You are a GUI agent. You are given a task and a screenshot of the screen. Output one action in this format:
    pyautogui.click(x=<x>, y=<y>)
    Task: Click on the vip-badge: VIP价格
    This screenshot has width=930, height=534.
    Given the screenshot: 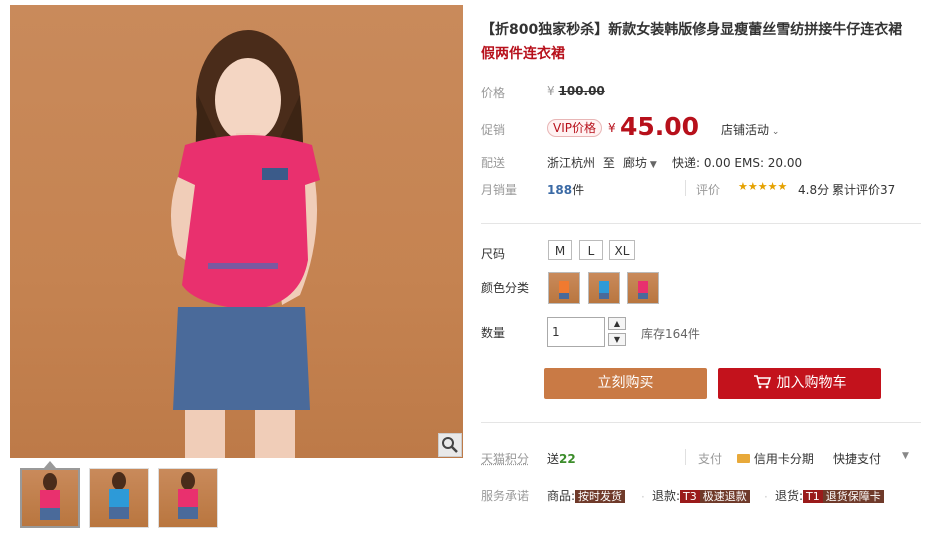 What is the action you would take?
    pyautogui.click(x=574, y=128)
    